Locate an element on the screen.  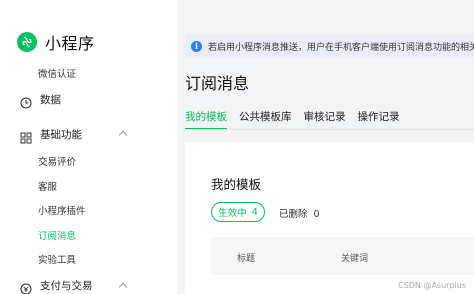
column-header-keywords: 关键词 is located at coordinates (355, 259).